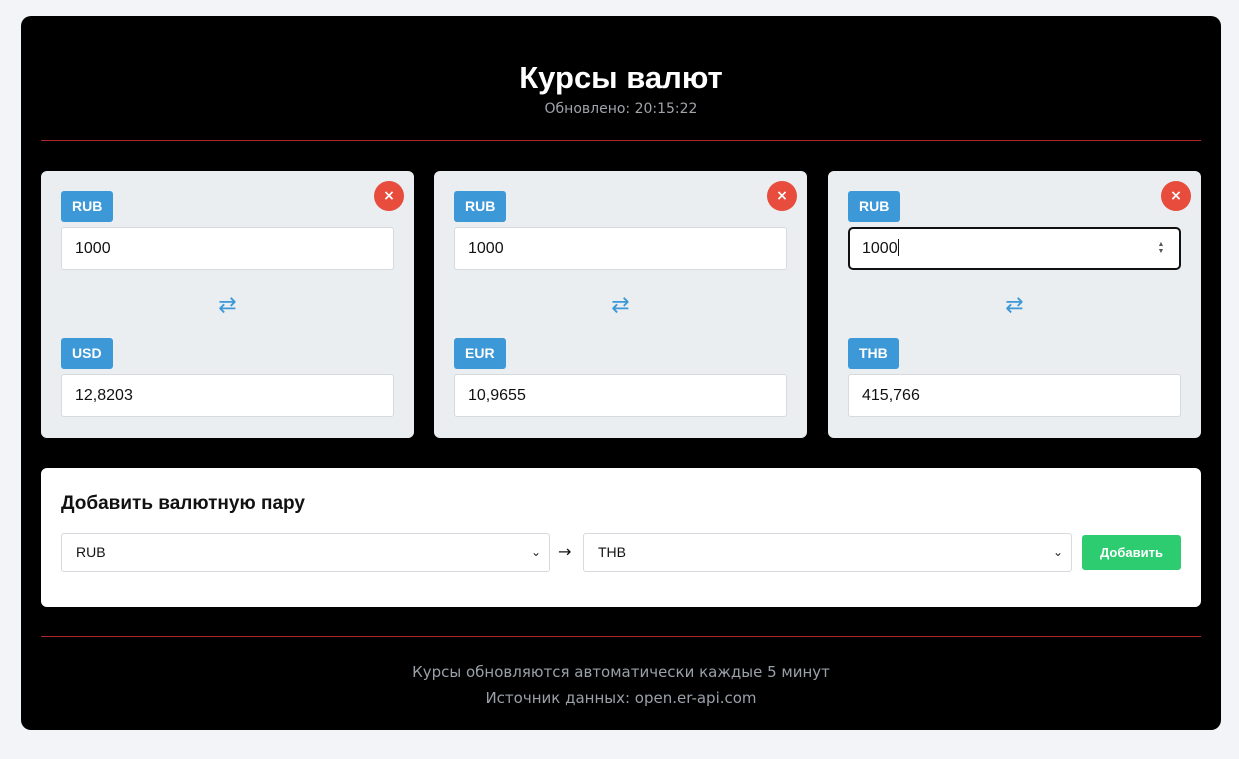 The width and height of the screenshot is (1239, 759). Describe the element at coordinates (565, 551) in the screenshot. I see `pair-arrow: →` at that location.